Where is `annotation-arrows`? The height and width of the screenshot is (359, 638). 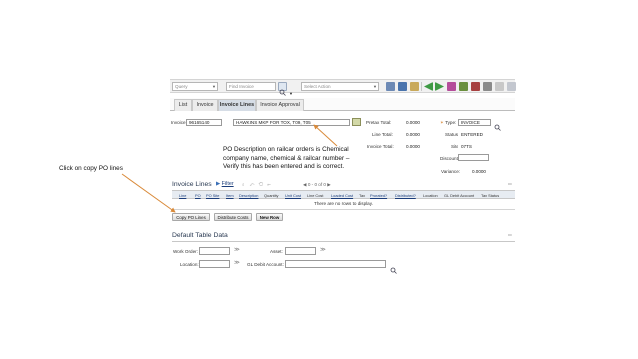
annotation-arrows is located at coordinates (229, 168).